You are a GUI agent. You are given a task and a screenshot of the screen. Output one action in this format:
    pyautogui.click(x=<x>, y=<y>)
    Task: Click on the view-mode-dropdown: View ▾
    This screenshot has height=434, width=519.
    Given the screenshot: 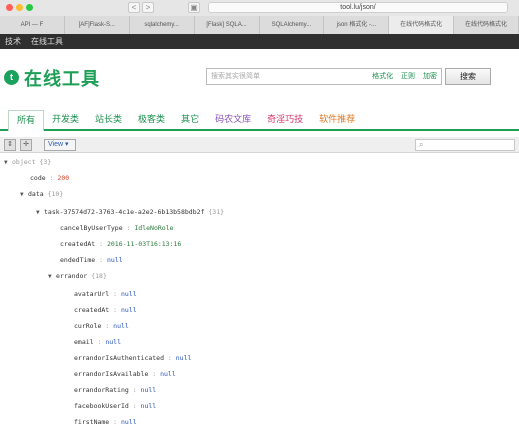 What is the action you would take?
    pyautogui.click(x=60, y=145)
    